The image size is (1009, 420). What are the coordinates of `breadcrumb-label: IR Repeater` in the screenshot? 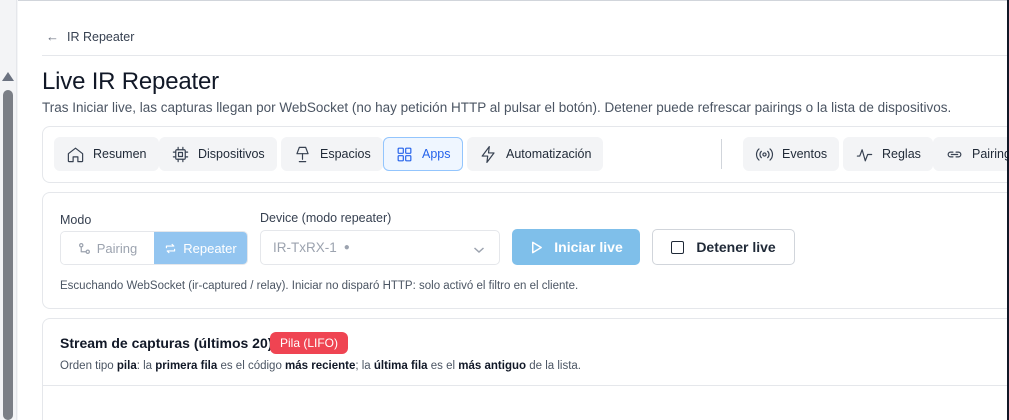 It's located at (100, 37).